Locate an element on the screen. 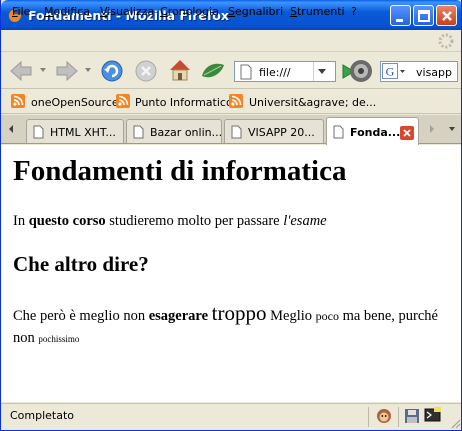 The image size is (462, 431). tiny-text: pochissimo is located at coordinates (59, 339).